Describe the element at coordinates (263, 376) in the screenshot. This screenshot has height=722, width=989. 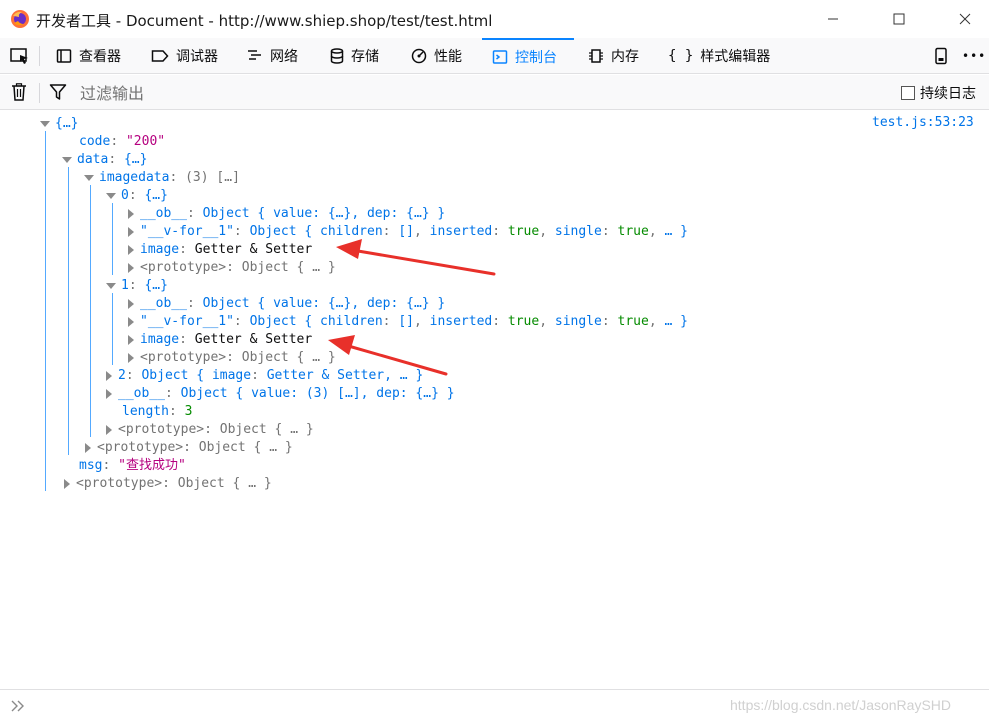
I see `tree-row-index-2: 2: Object { image: Getter & Setter, … }` at that location.